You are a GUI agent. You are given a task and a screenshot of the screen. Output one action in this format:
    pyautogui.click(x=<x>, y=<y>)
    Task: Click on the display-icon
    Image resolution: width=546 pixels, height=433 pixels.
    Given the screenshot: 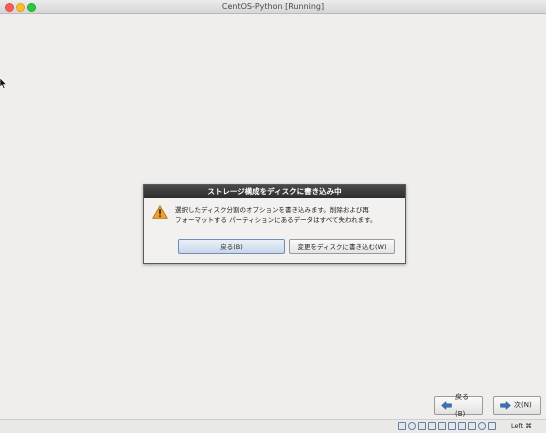 What is the action you would take?
    pyautogui.click(x=442, y=426)
    